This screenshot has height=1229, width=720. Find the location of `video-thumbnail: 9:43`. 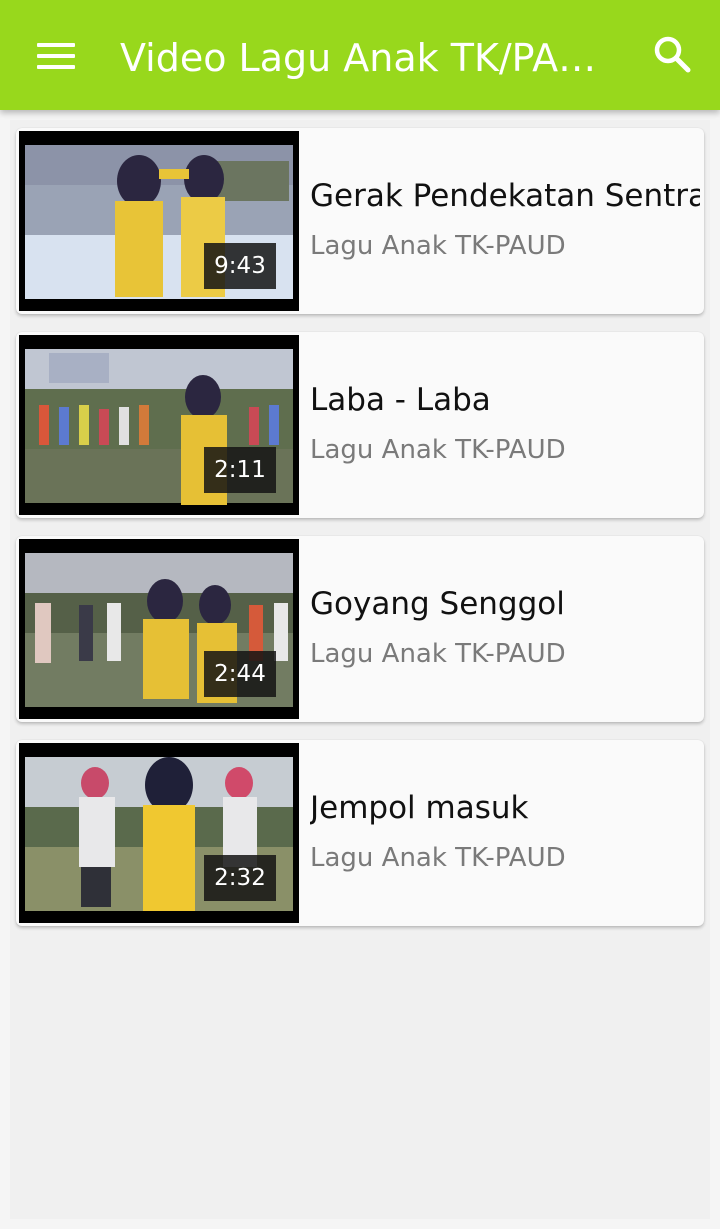

video-thumbnail: 9:43 is located at coordinates (159, 221).